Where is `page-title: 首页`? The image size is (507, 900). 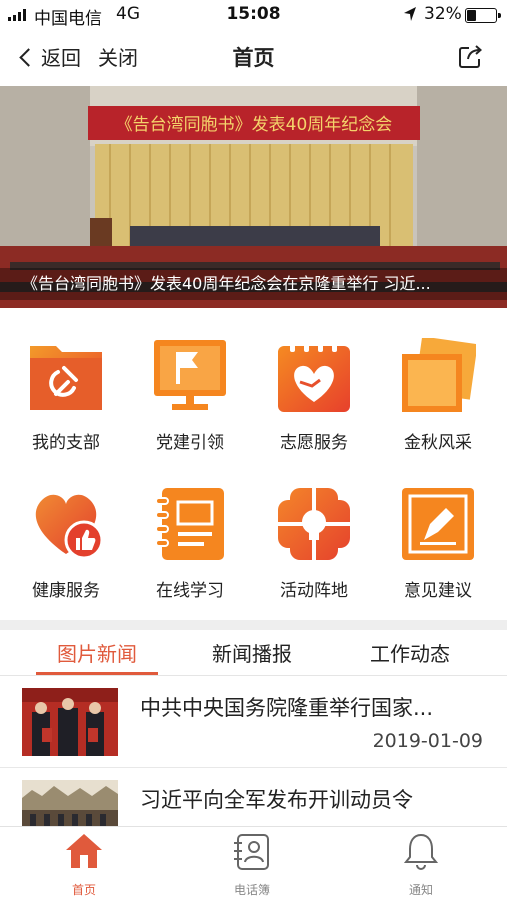
page-title: 首页 is located at coordinates (253, 58).